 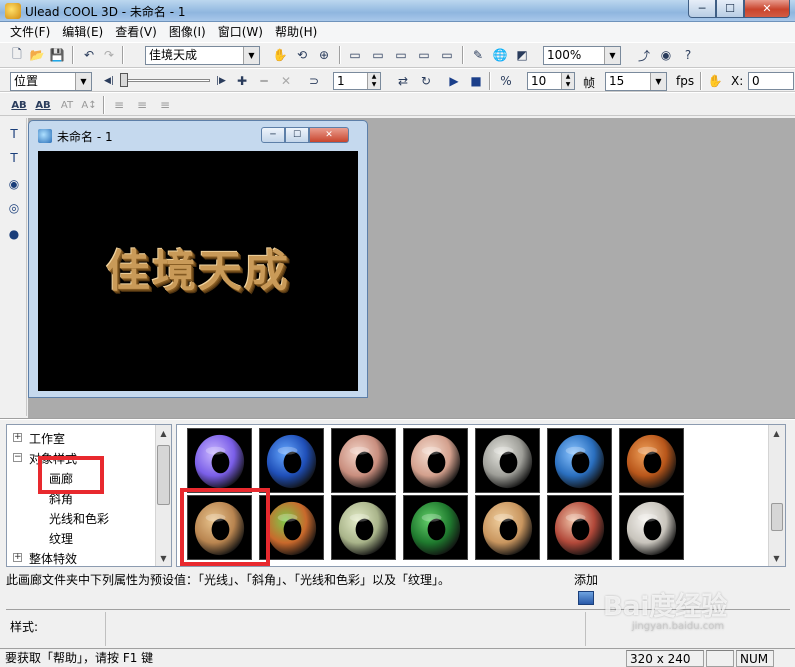 I want to click on gallery-thumbnail-purple-glow, so click(x=219, y=460).